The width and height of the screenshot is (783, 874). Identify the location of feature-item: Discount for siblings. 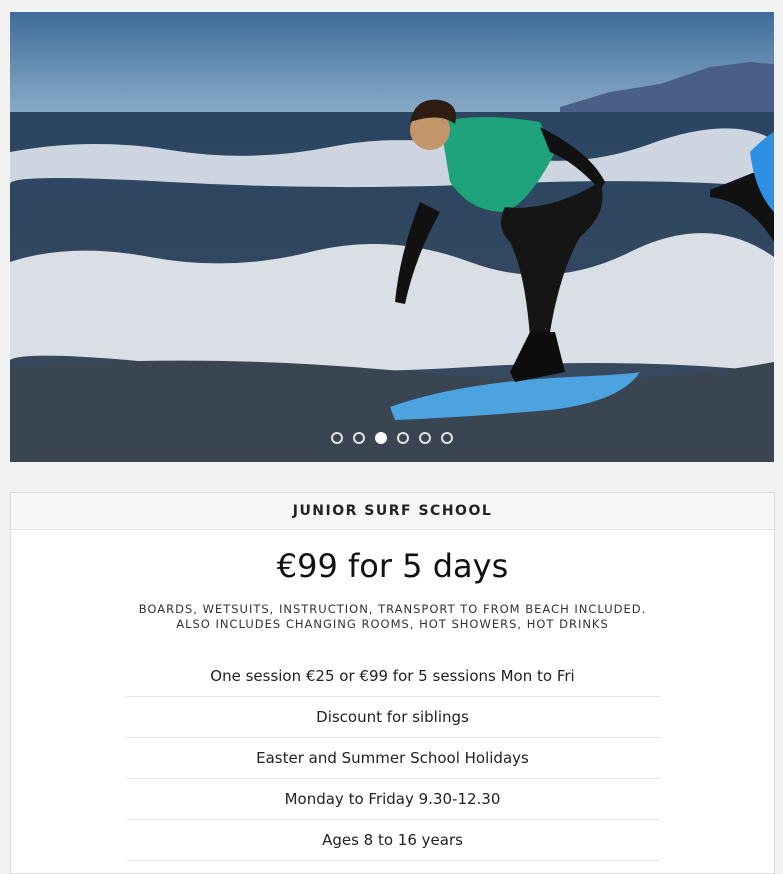
(392, 717).